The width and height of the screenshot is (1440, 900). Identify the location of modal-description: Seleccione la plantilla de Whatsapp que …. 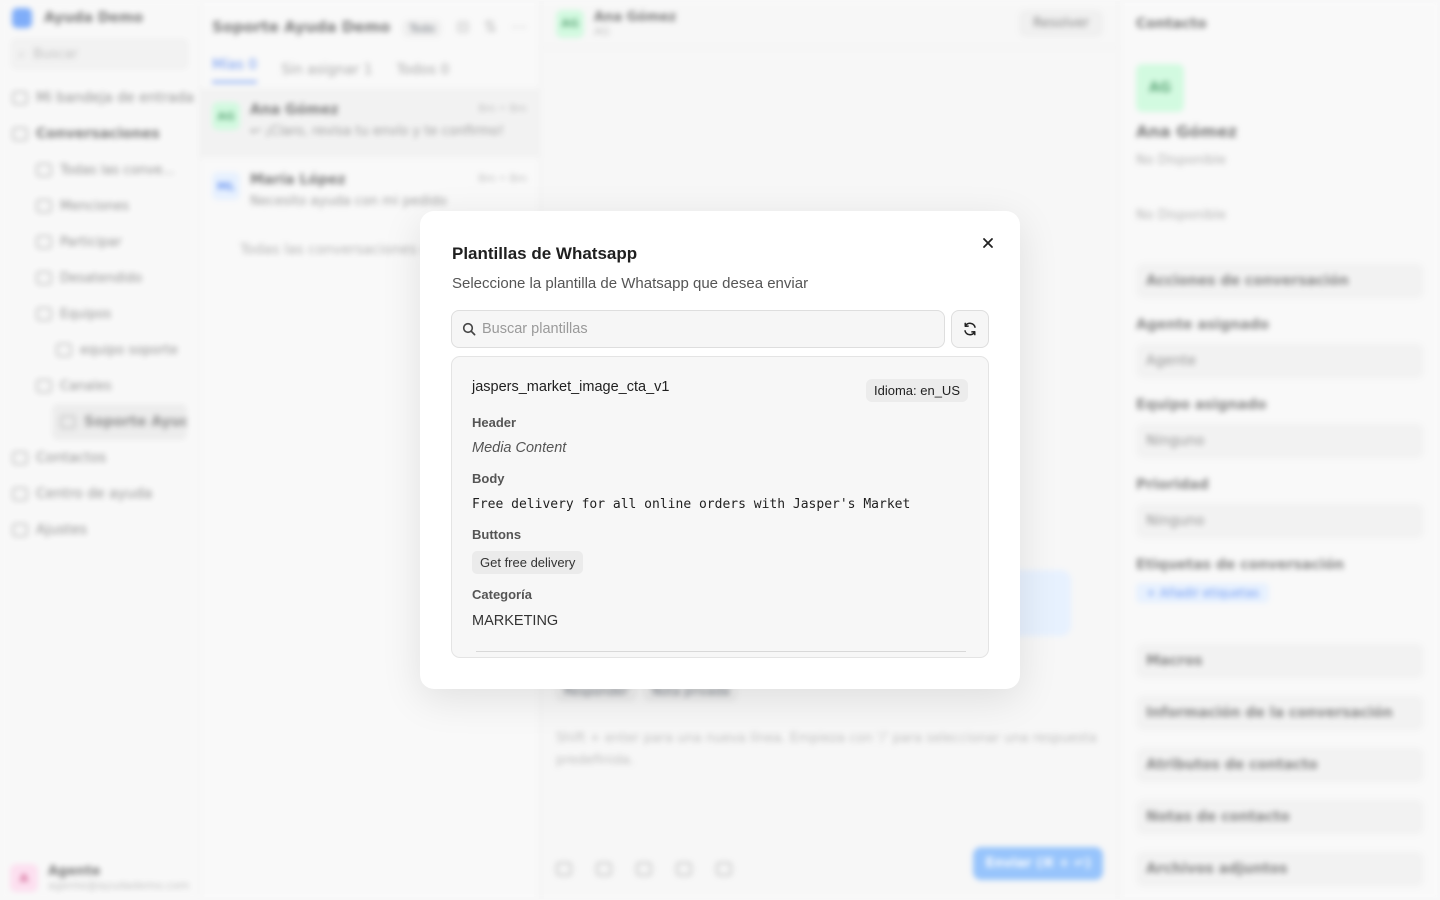
(630, 283).